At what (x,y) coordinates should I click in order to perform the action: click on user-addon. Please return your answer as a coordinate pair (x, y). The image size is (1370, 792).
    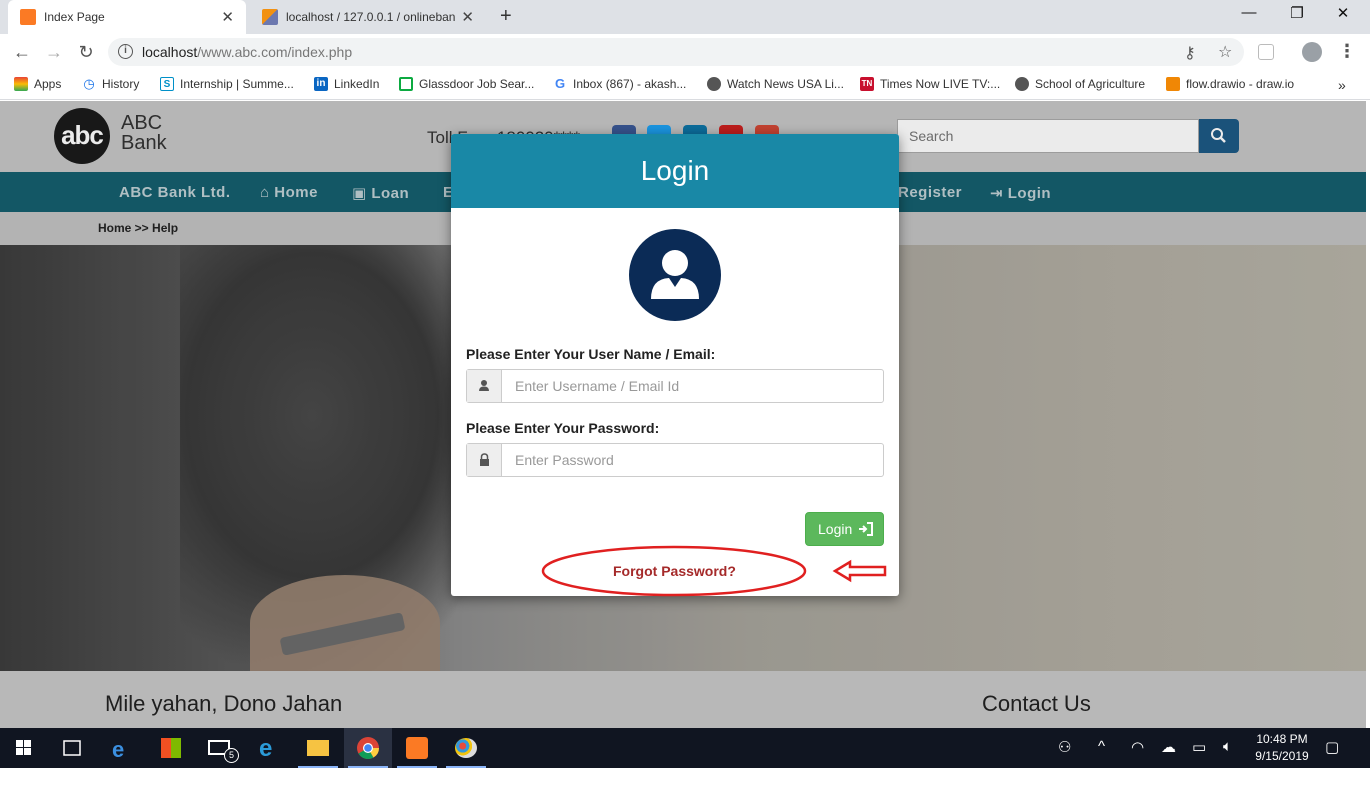
    Looking at the image, I should click on (484, 386).